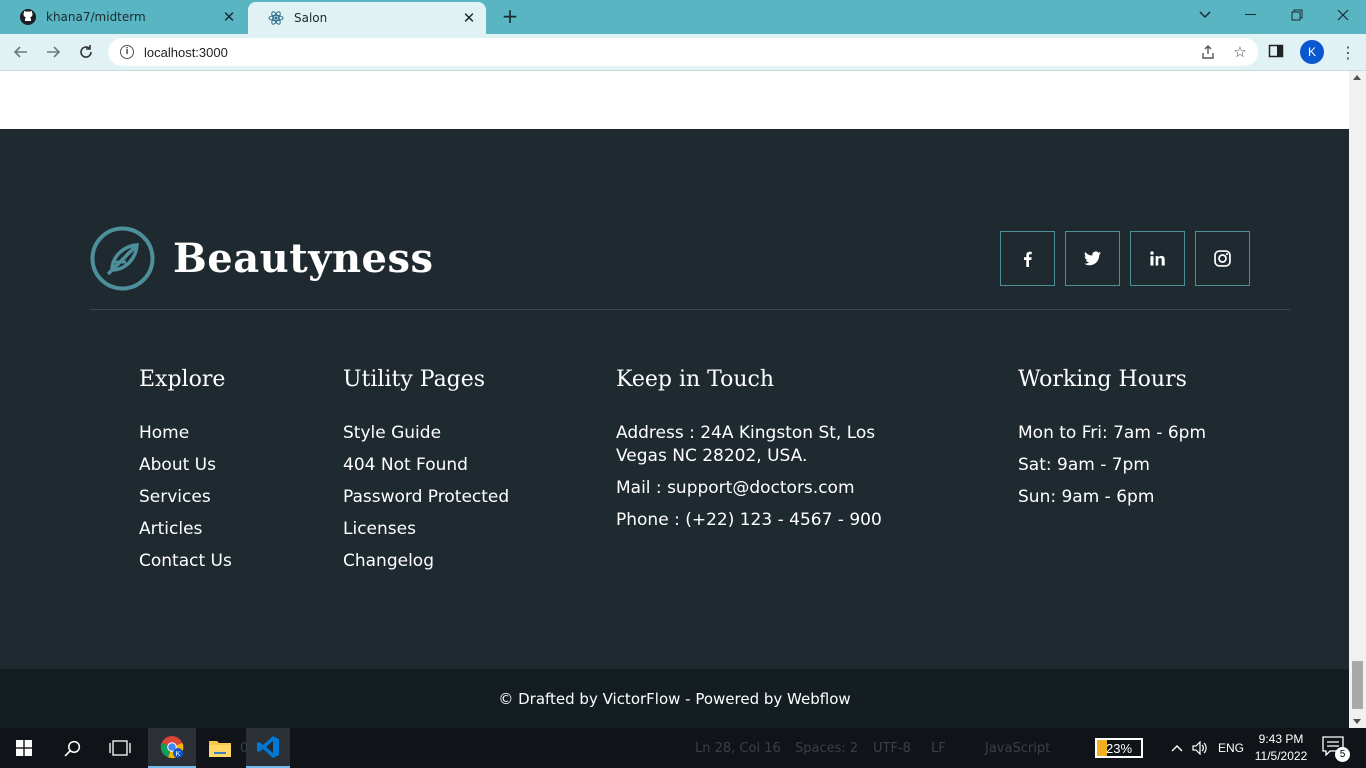 The width and height of the screenshot is (1366, 768). I want to click on side-panel-icon, so click(1278, 53).